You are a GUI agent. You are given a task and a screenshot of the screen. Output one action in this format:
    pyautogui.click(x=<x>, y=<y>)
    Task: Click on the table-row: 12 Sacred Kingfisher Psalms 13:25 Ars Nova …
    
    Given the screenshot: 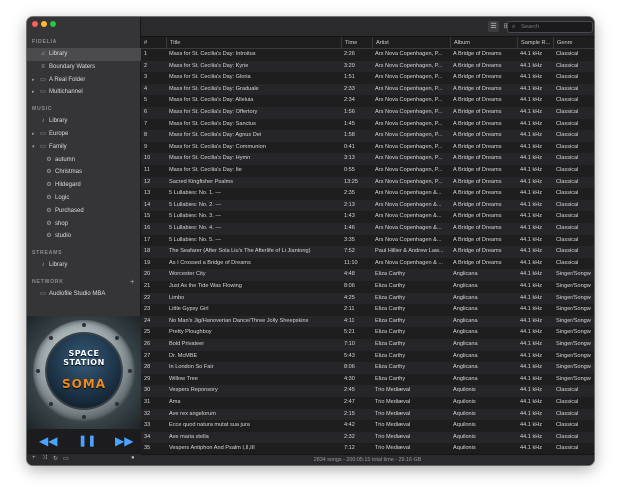 What is the action you would take?
    pyautogui.click(x=367, y=182)
    